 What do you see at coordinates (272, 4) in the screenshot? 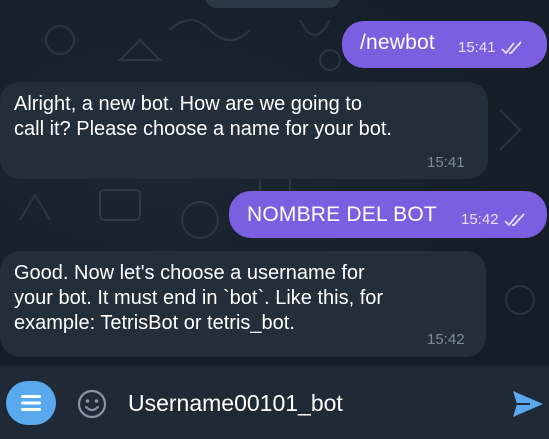
I see `date-separator` at bounding box center [272, 4].